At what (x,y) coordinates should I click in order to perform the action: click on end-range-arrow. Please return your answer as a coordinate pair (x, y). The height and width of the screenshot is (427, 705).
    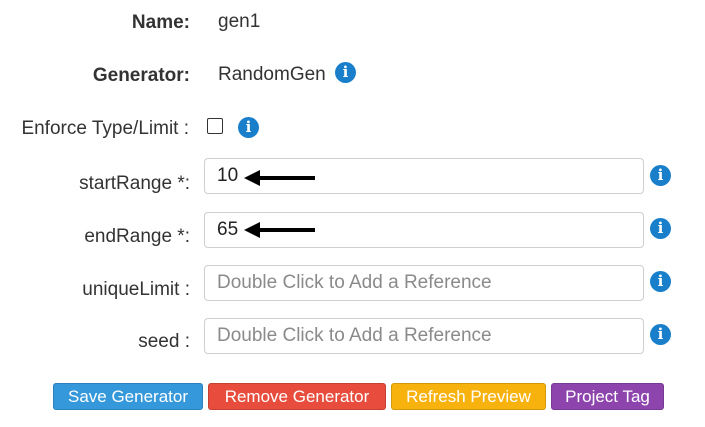
    Looking at the image, I should click on (279, 230).